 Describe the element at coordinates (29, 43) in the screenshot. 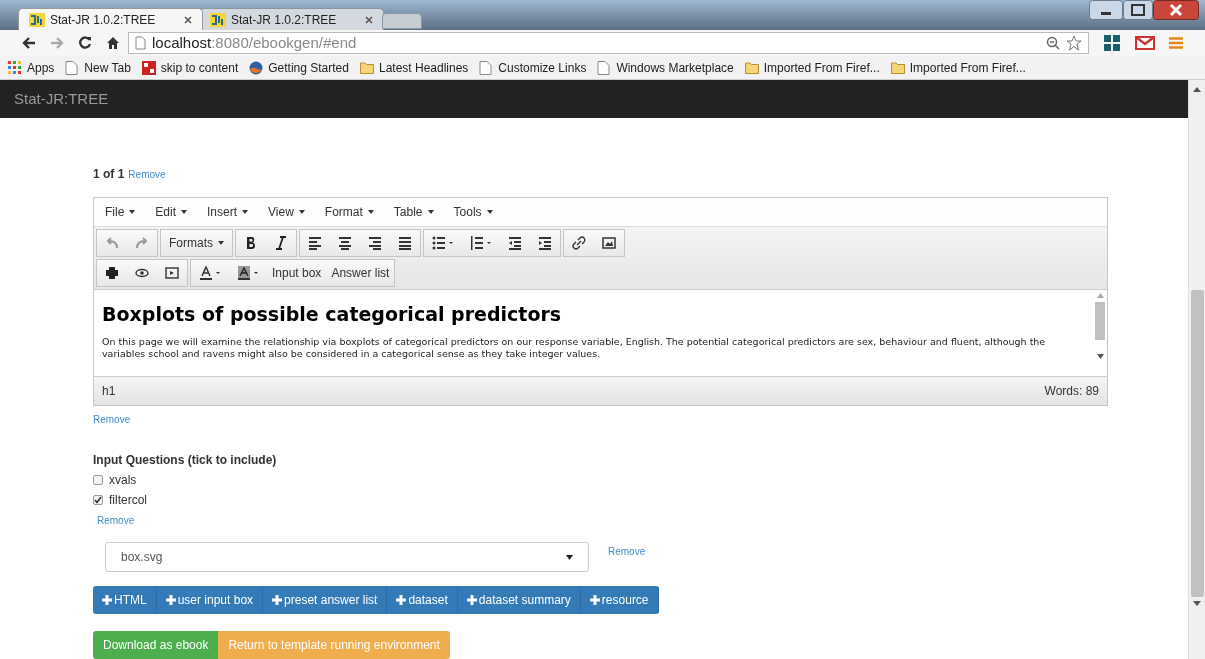

I see `back-icon` at that location.